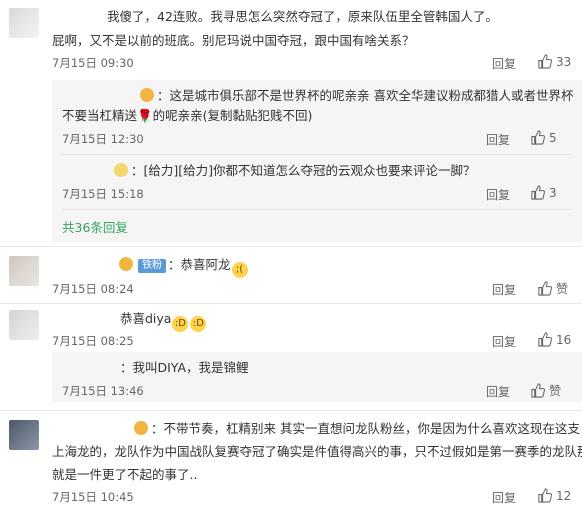 The height and width of the screenshot is (510, 582). What do you see at coordinates (103, 391) in the screenshot?
I see `comment-time: 7月15日 13:46` at bounding box center [103, 391].